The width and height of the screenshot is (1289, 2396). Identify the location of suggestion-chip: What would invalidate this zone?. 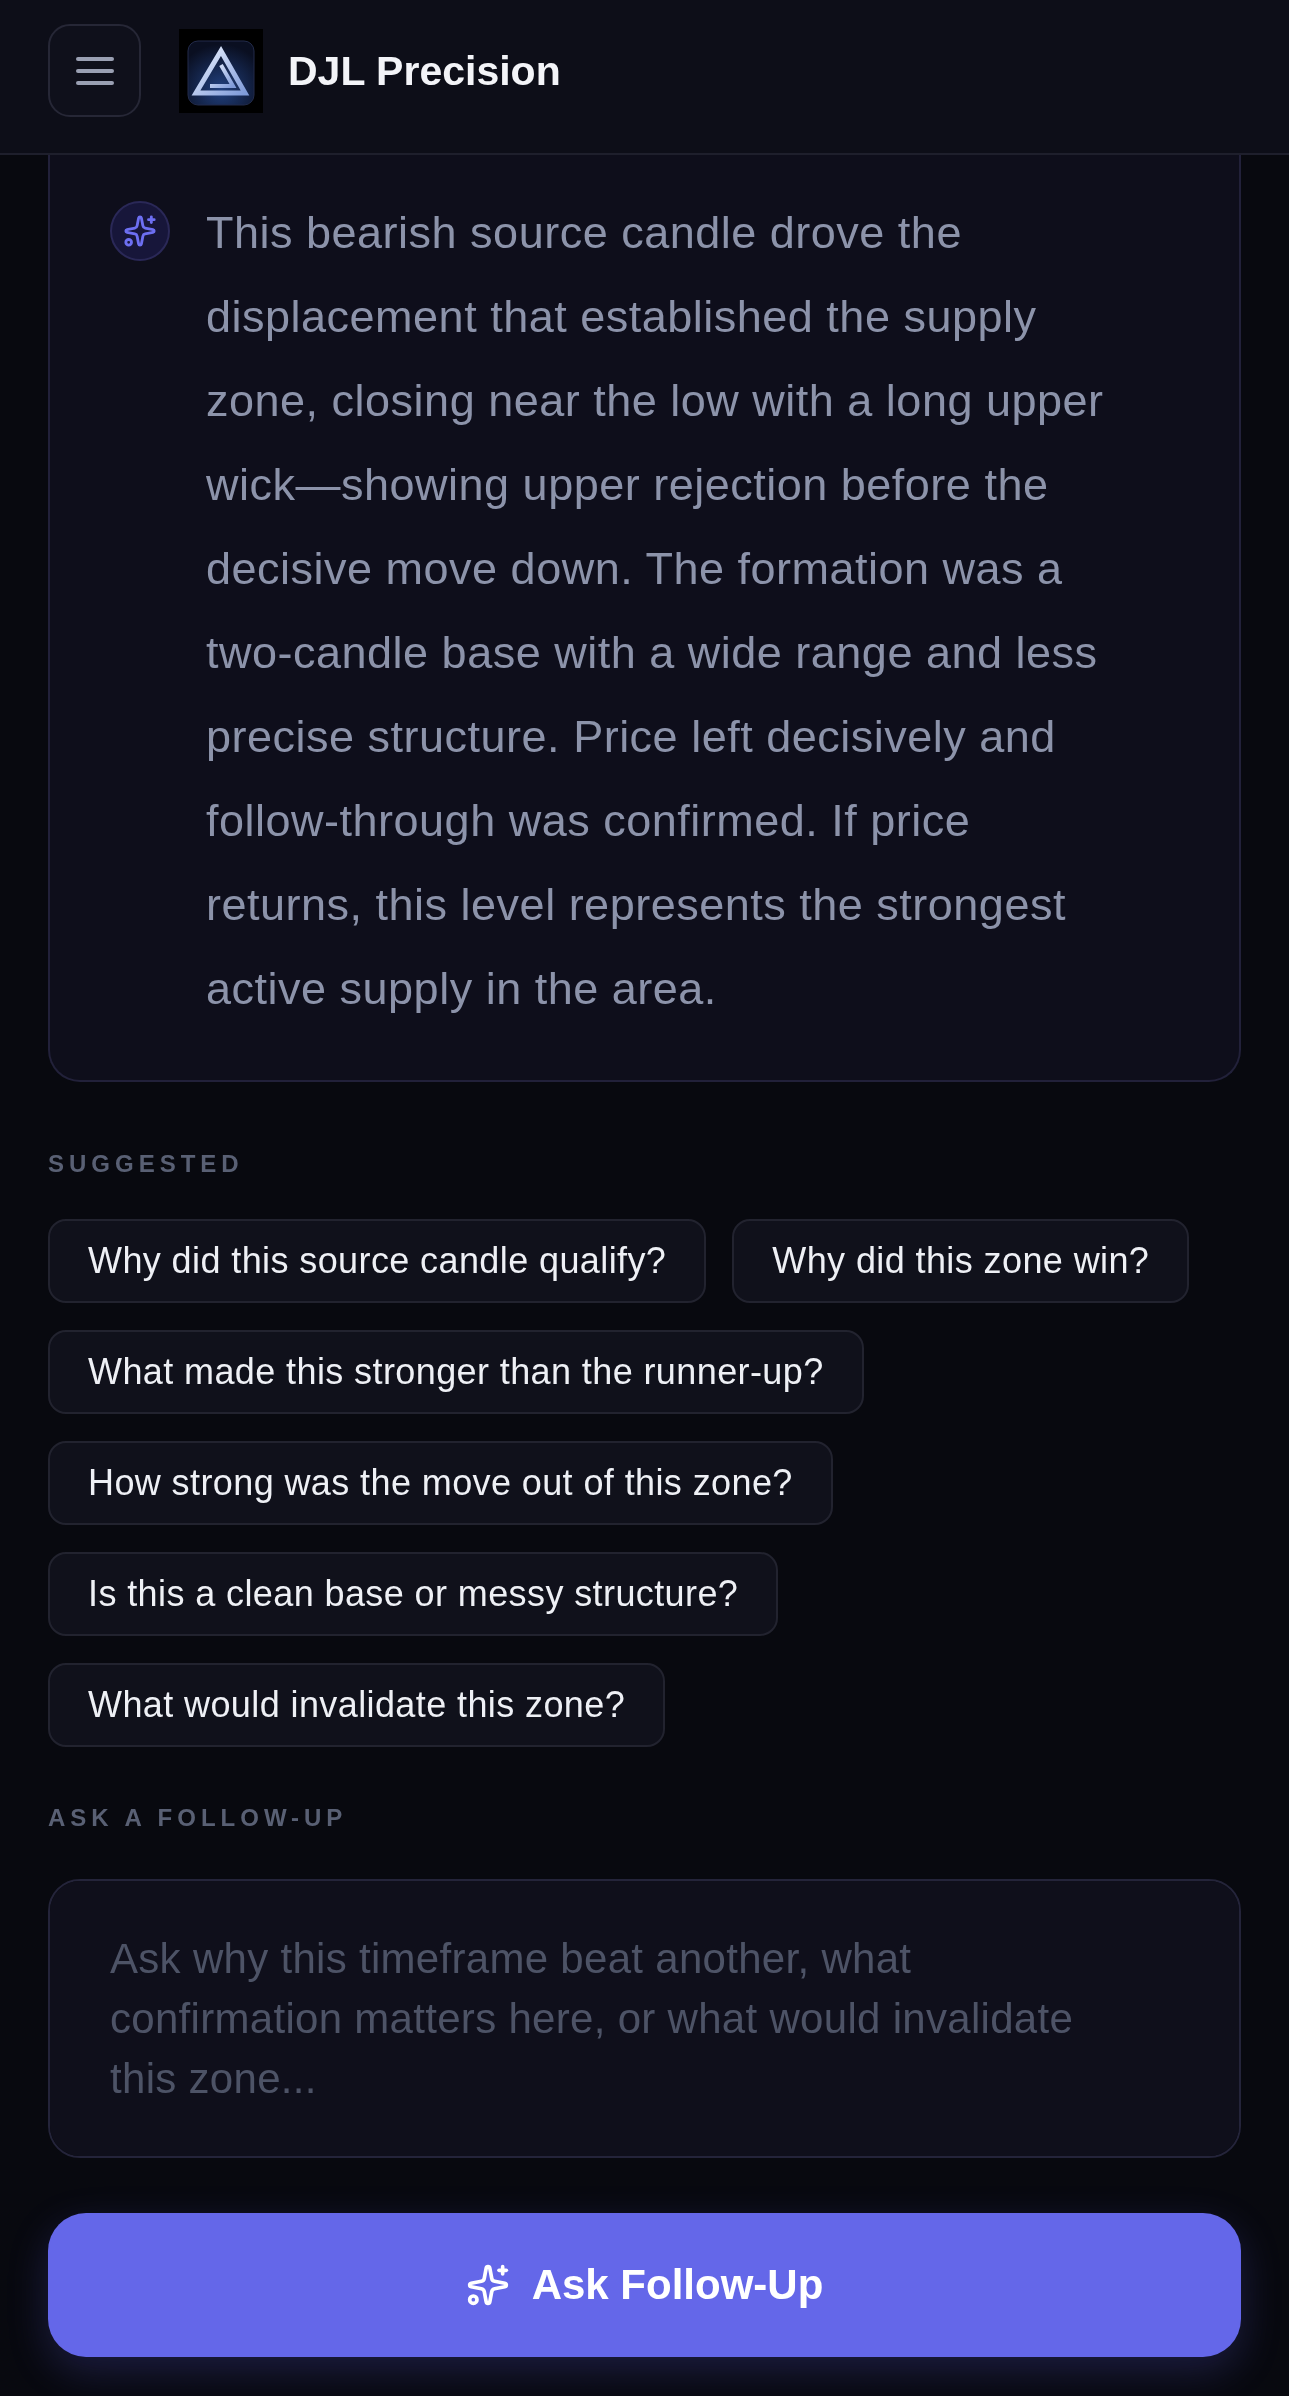
(357, 1705).